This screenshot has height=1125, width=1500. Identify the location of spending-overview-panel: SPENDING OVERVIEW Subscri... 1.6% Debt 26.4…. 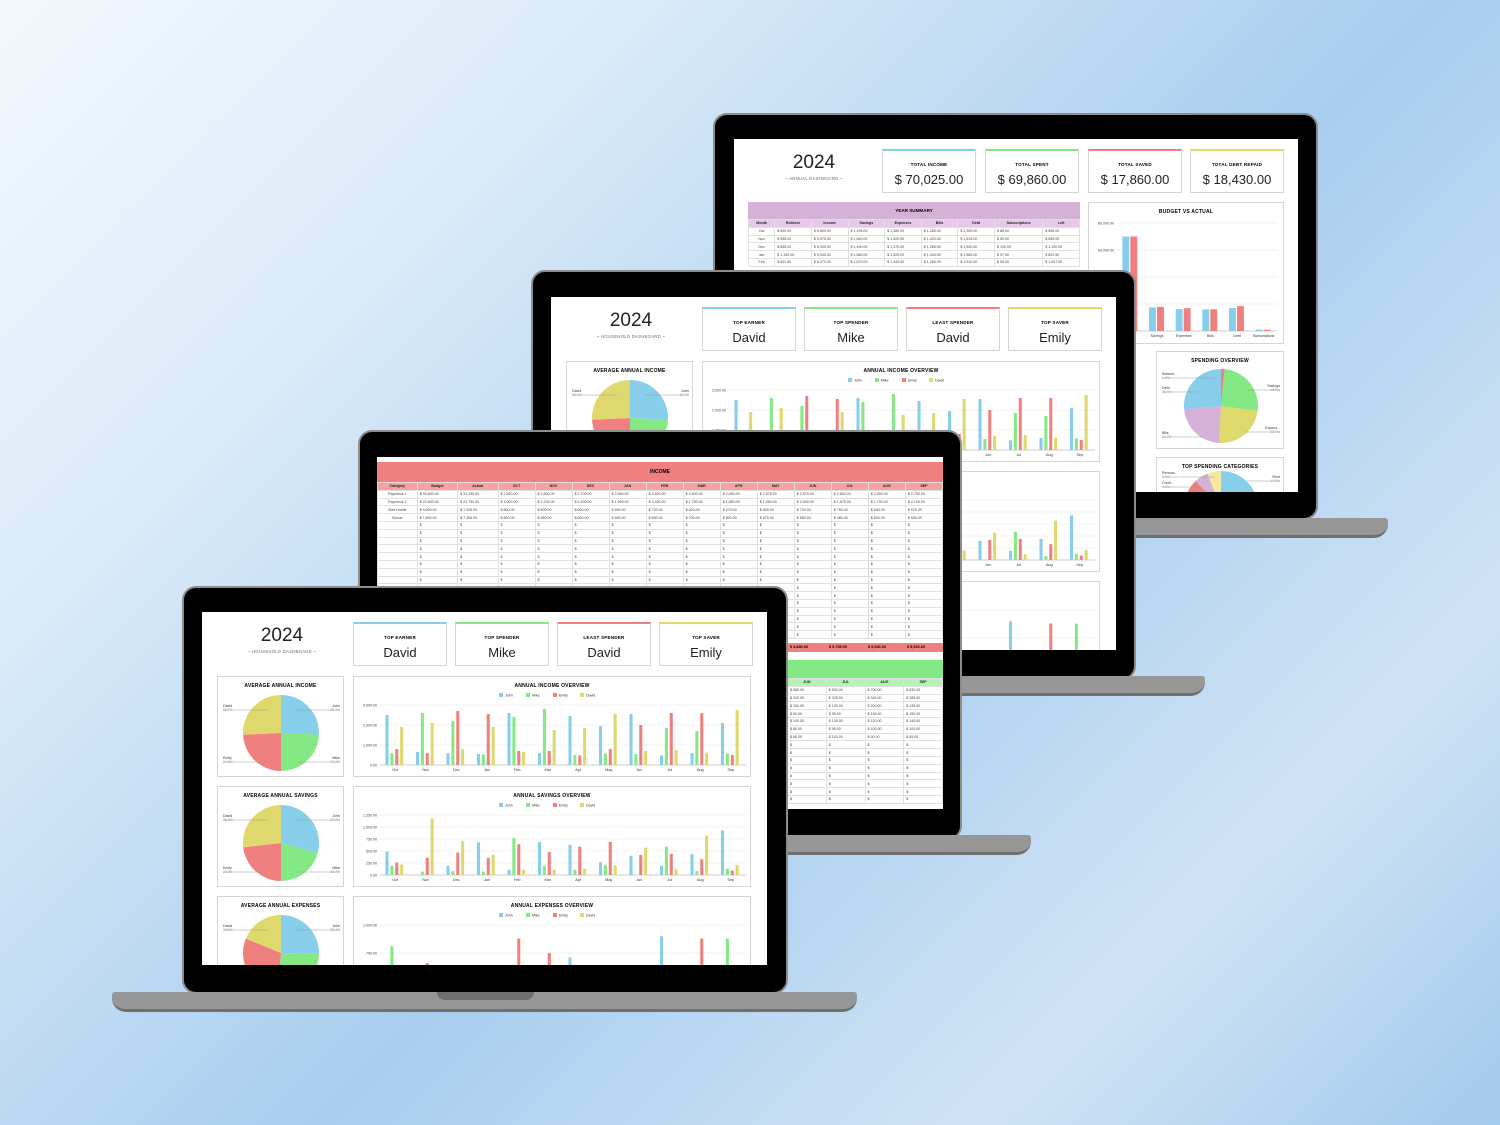
(1220, 400).